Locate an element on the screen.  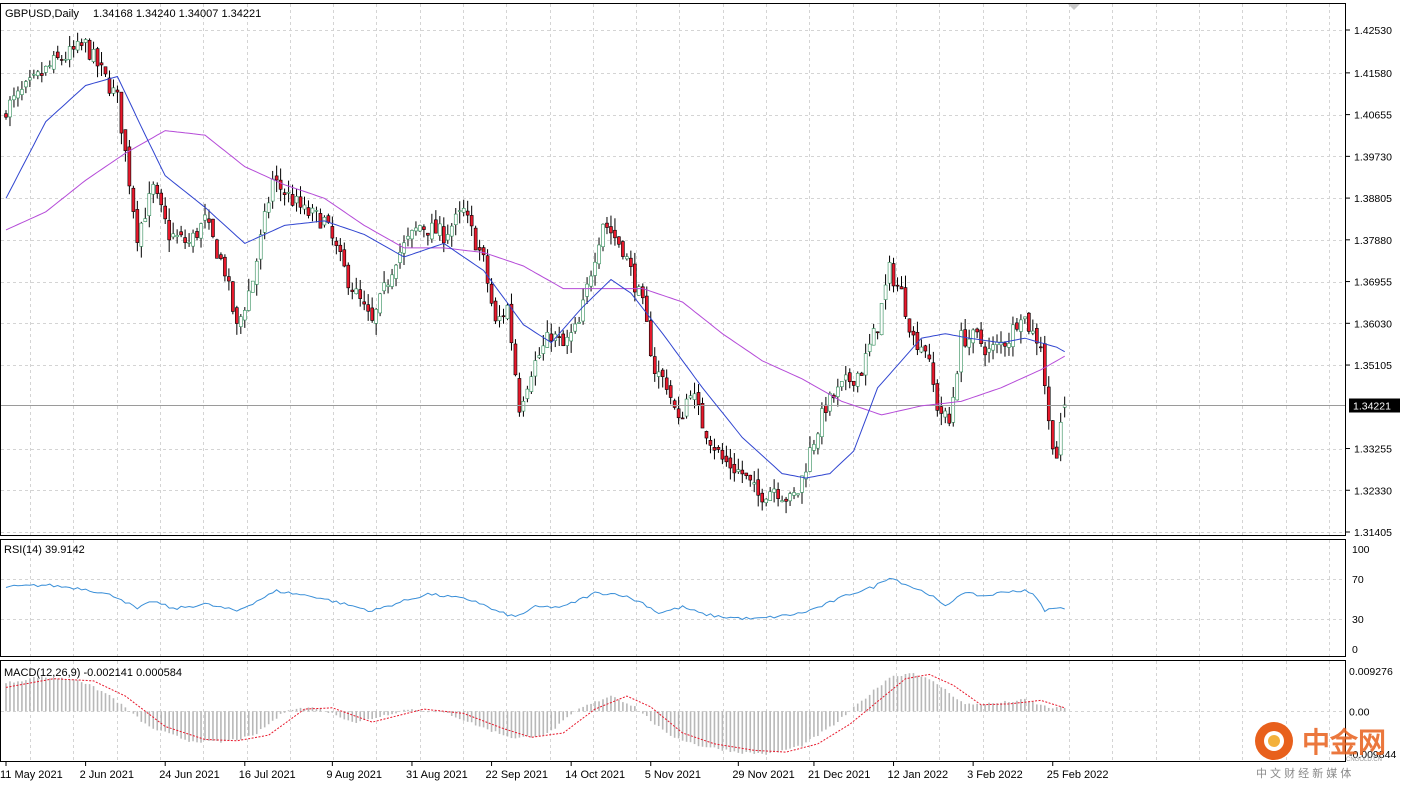
date-tick-label: 29 Nov 2021 is located at coordinates (763, 775).